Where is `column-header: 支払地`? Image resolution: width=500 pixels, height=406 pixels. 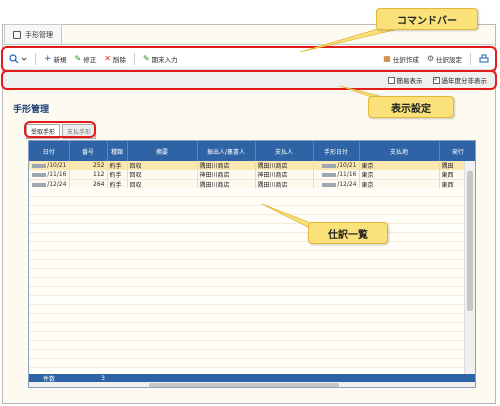 column-header: 支払地 is located at coordinates (399, 151).